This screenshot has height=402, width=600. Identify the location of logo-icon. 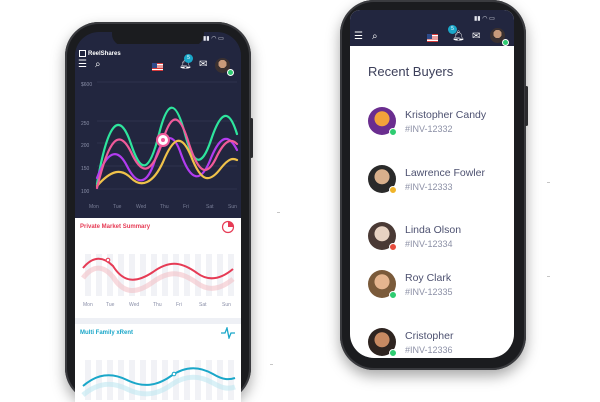
(82, 53).